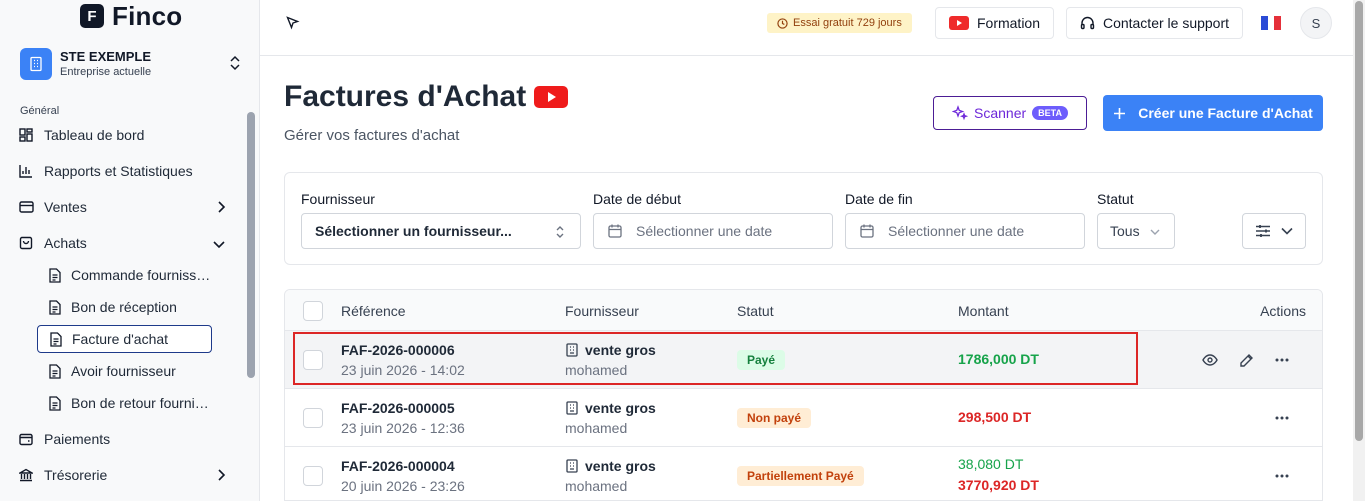 This screenshot has height=501, width=1365. Describe the element at coordinates (782, 23) in the screenshot. I see `clock-icon` at that location.